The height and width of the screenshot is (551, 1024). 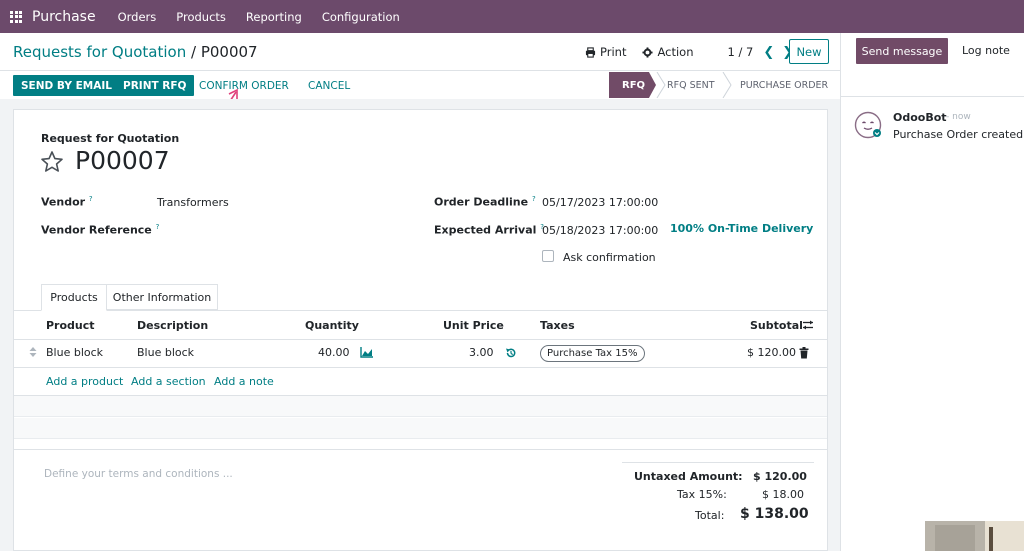 I want to click on column-header-product: Product, so click(x=70, y=325).